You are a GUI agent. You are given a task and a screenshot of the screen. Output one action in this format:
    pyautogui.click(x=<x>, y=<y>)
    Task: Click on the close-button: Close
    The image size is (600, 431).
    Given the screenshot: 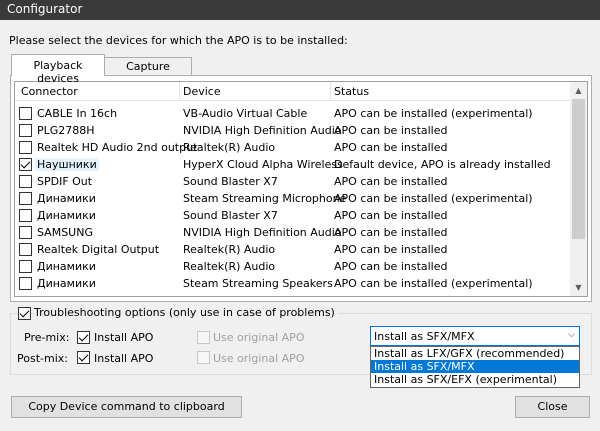 What is the action you would take?
    pyautogui.click(x=552, y=407)
    